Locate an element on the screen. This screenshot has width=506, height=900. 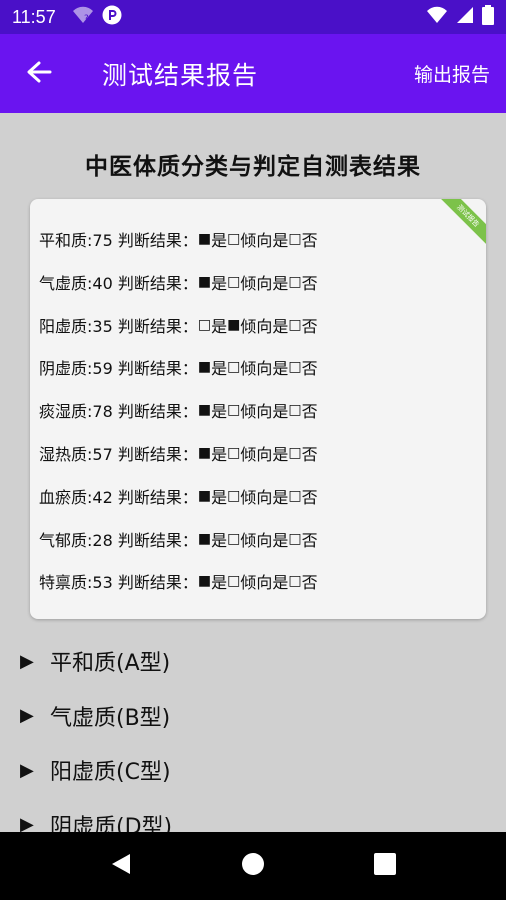
arrow-left-icon is located at coordinates (39, 74).